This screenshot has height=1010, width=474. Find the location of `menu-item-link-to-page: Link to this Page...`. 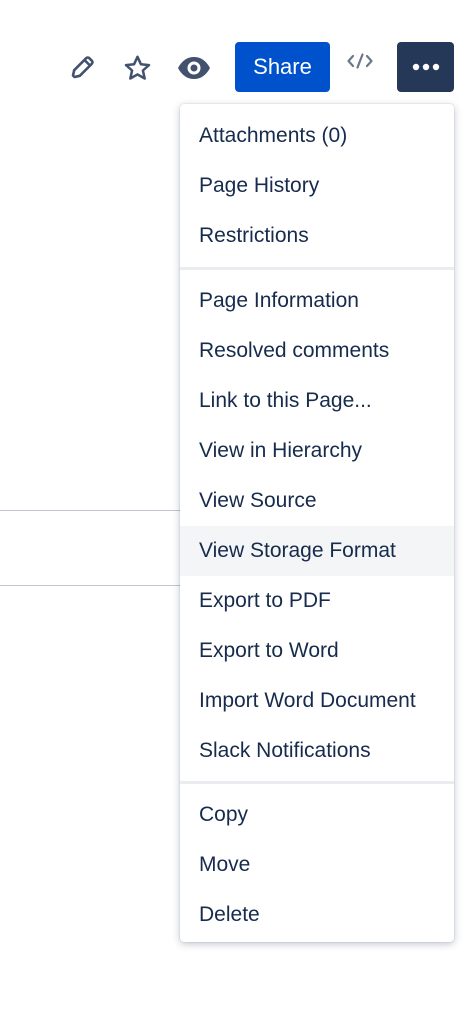

menu-item-link-to-page: Link to this Page... is located at coordinates (317, 401).